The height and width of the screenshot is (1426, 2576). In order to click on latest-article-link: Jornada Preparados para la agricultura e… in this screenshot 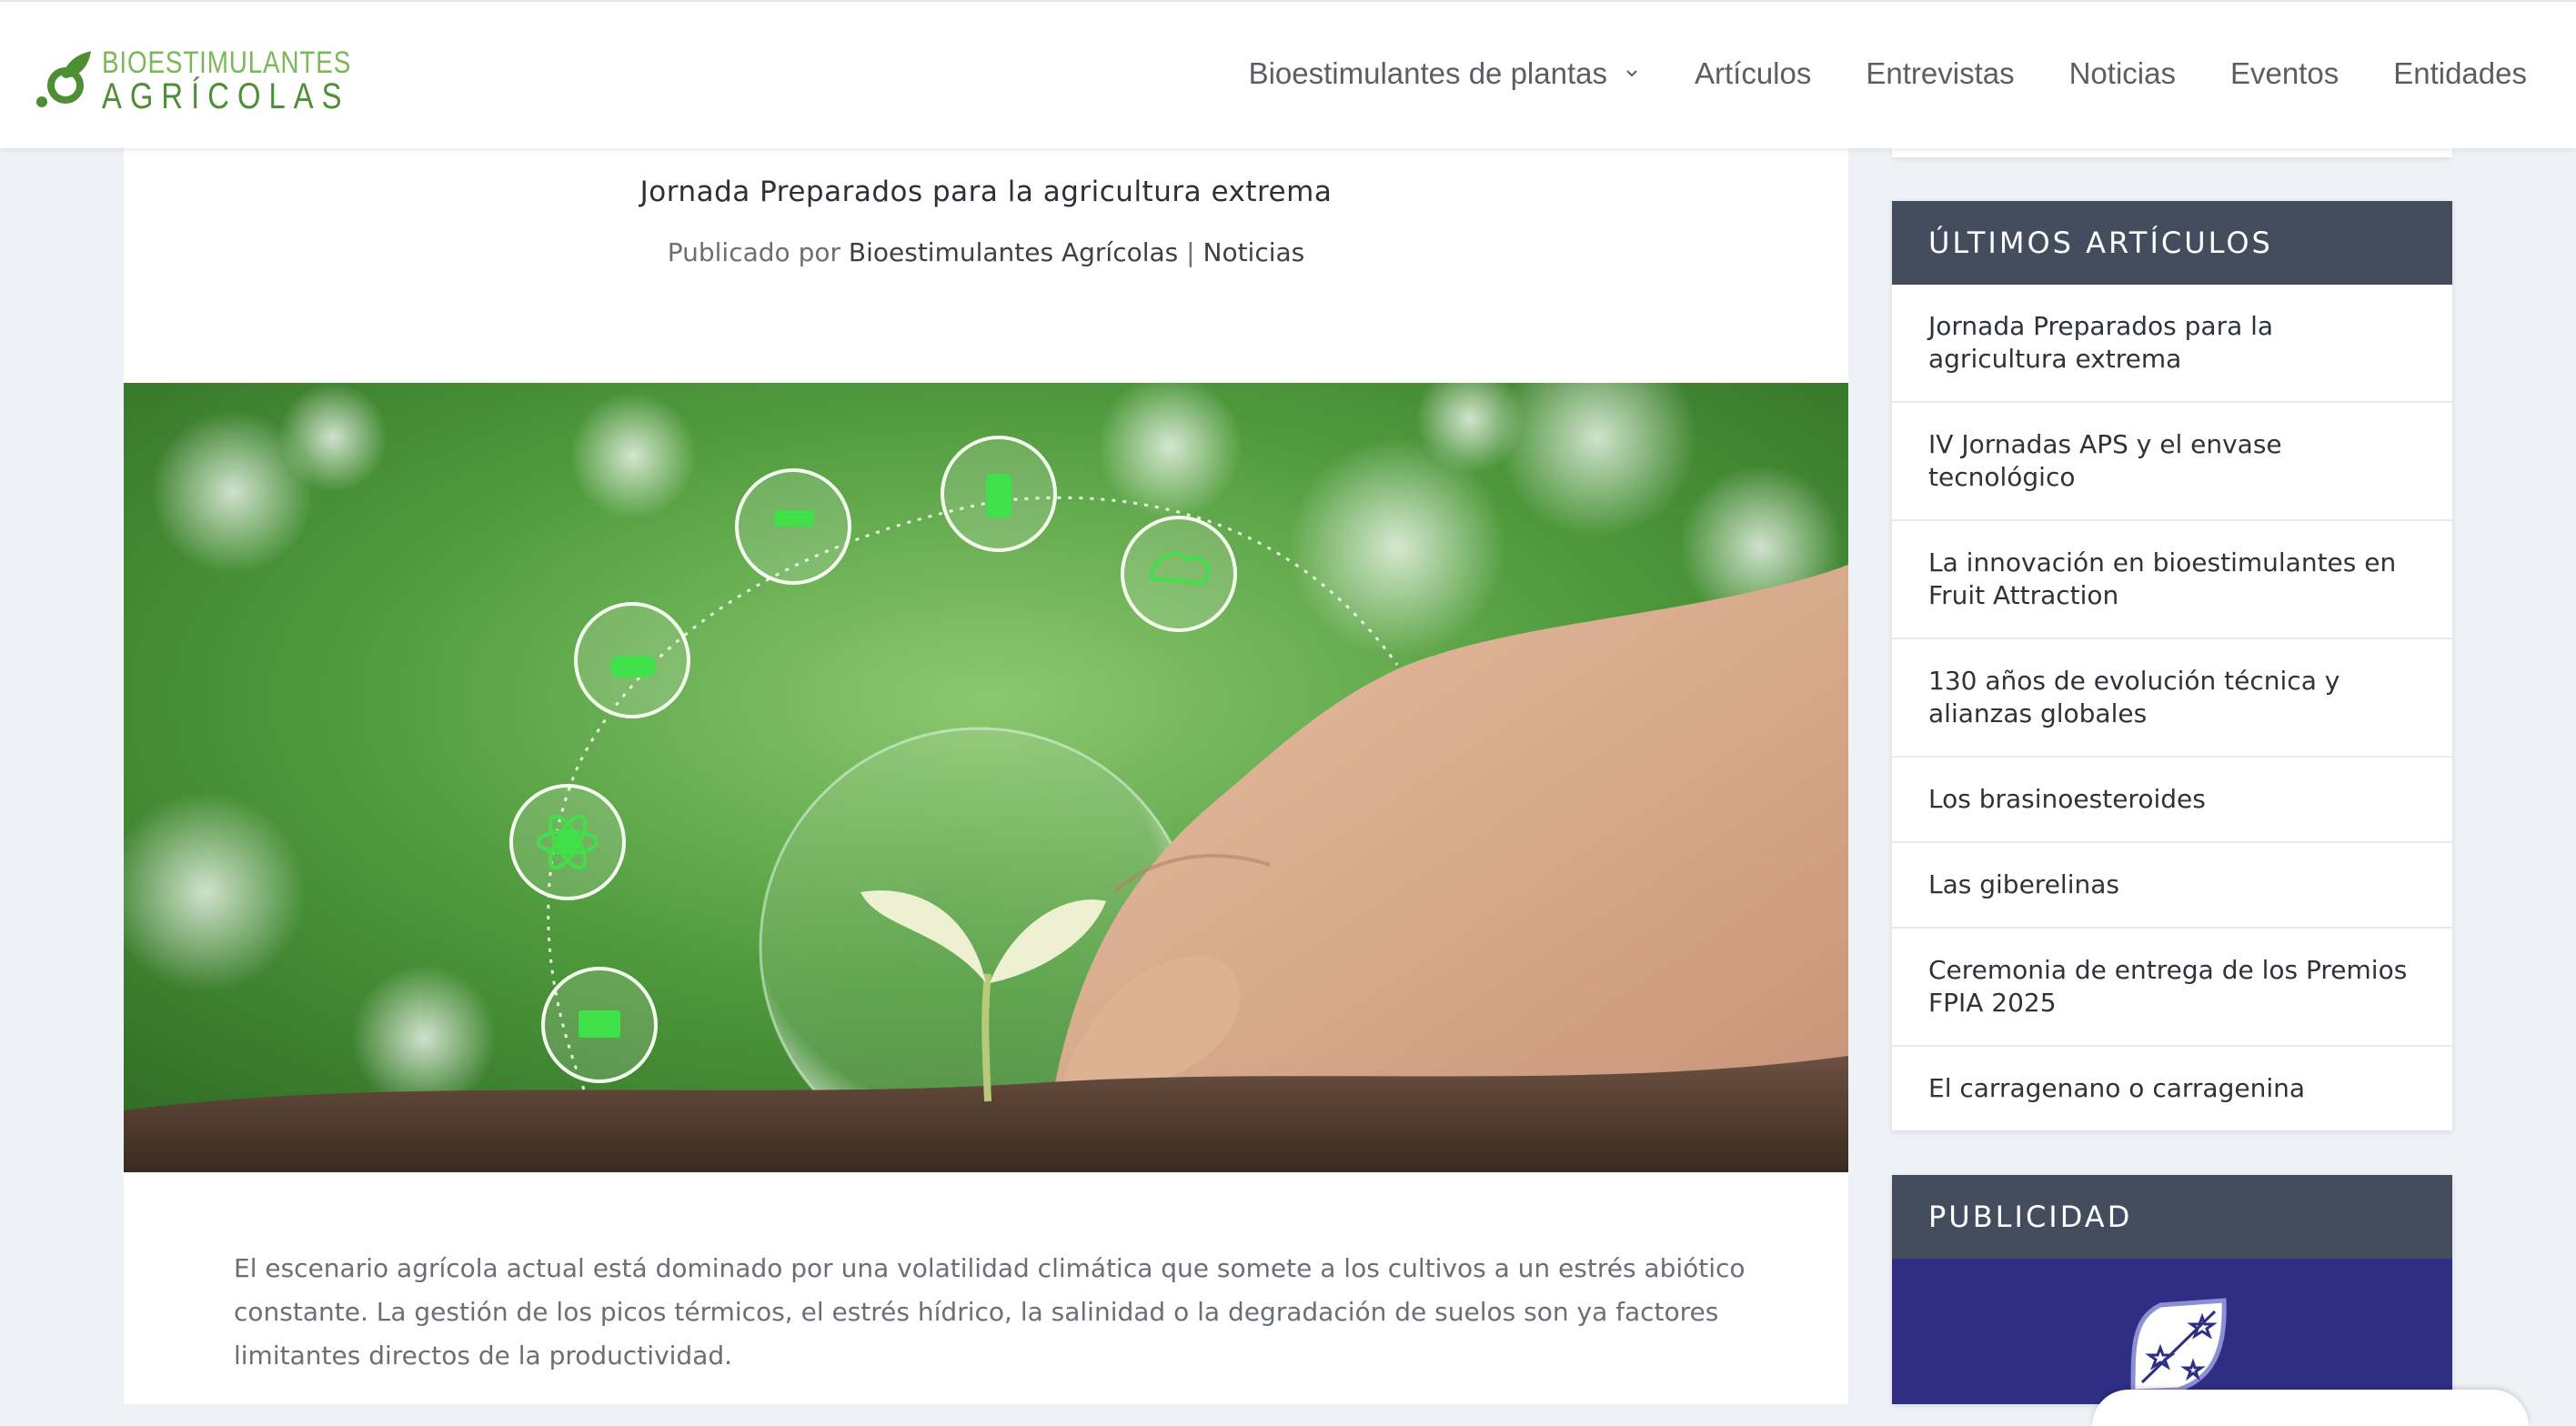, I will do `click(2172, 344)`.